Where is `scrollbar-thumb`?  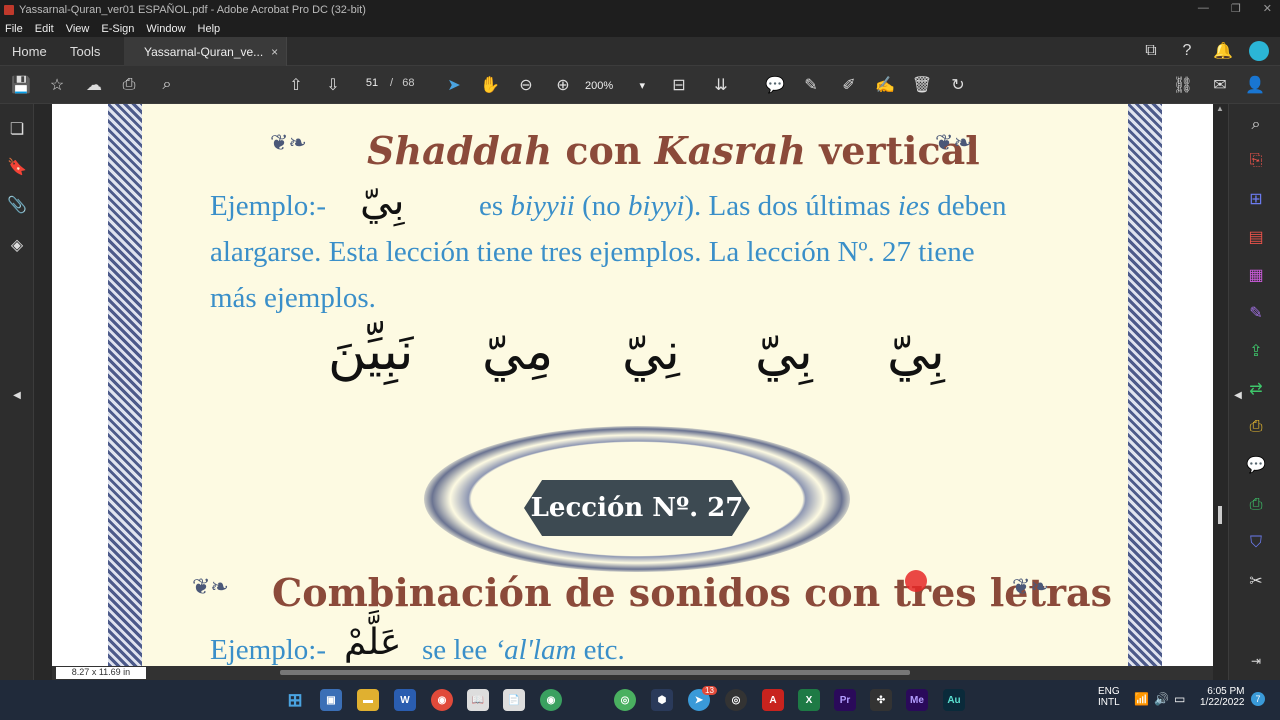
scrollbar-thumb is located at coordinates (1220, 515).